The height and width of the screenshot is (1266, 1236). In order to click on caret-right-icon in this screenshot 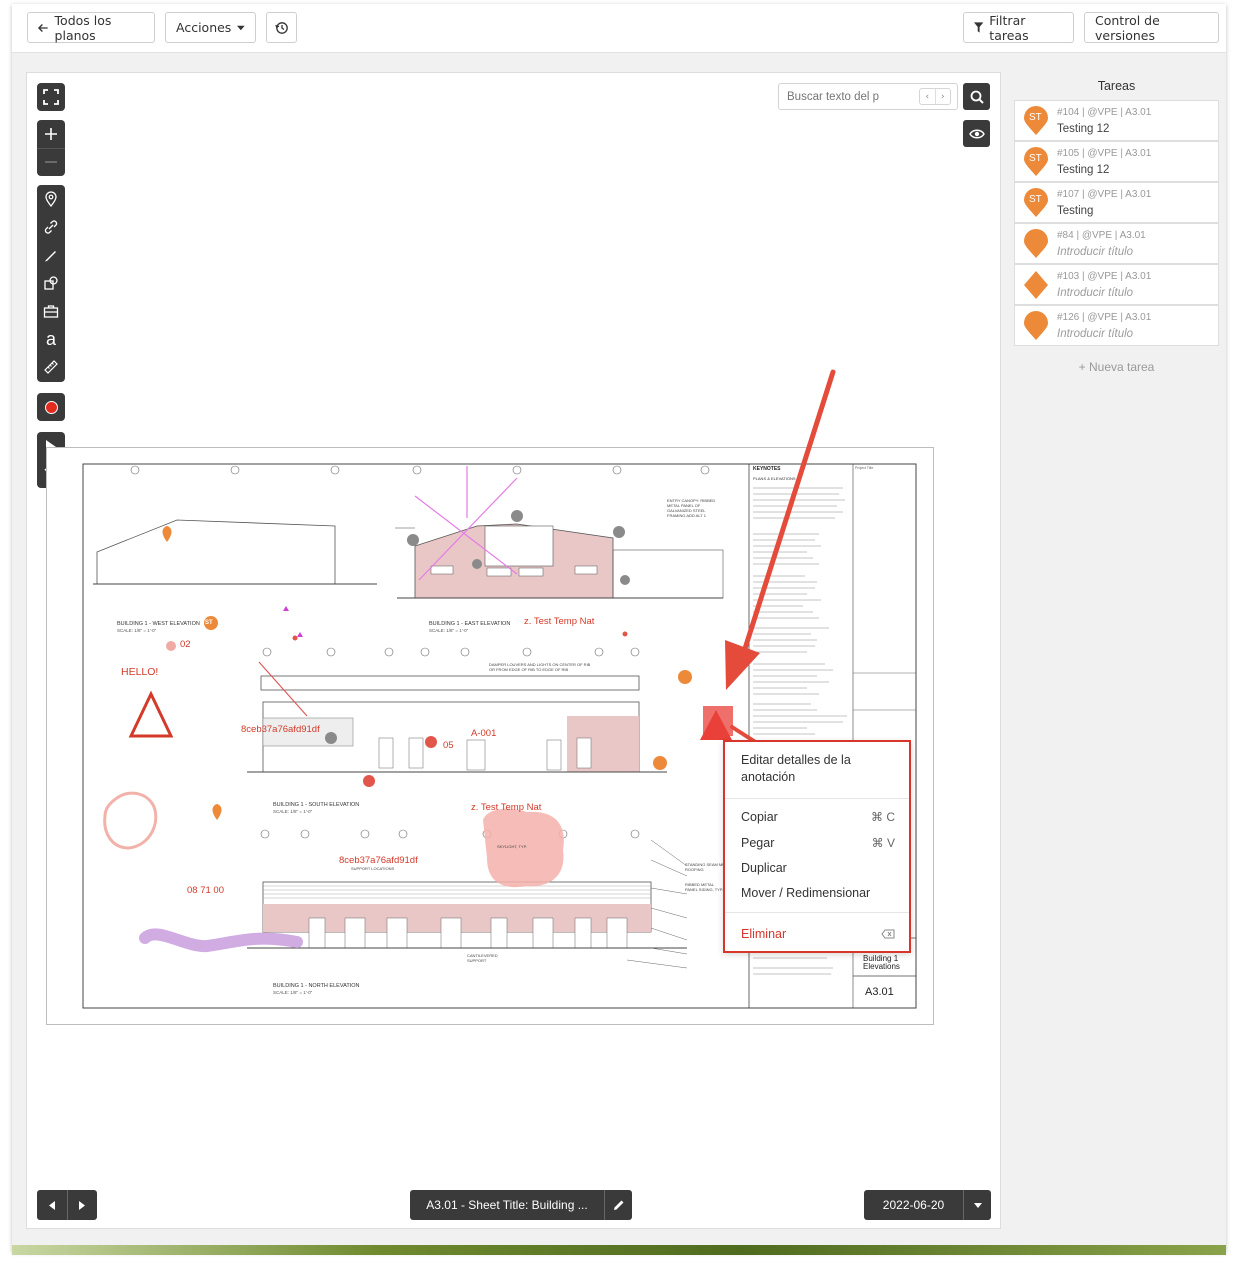, I will do `click(82, 1205)`.